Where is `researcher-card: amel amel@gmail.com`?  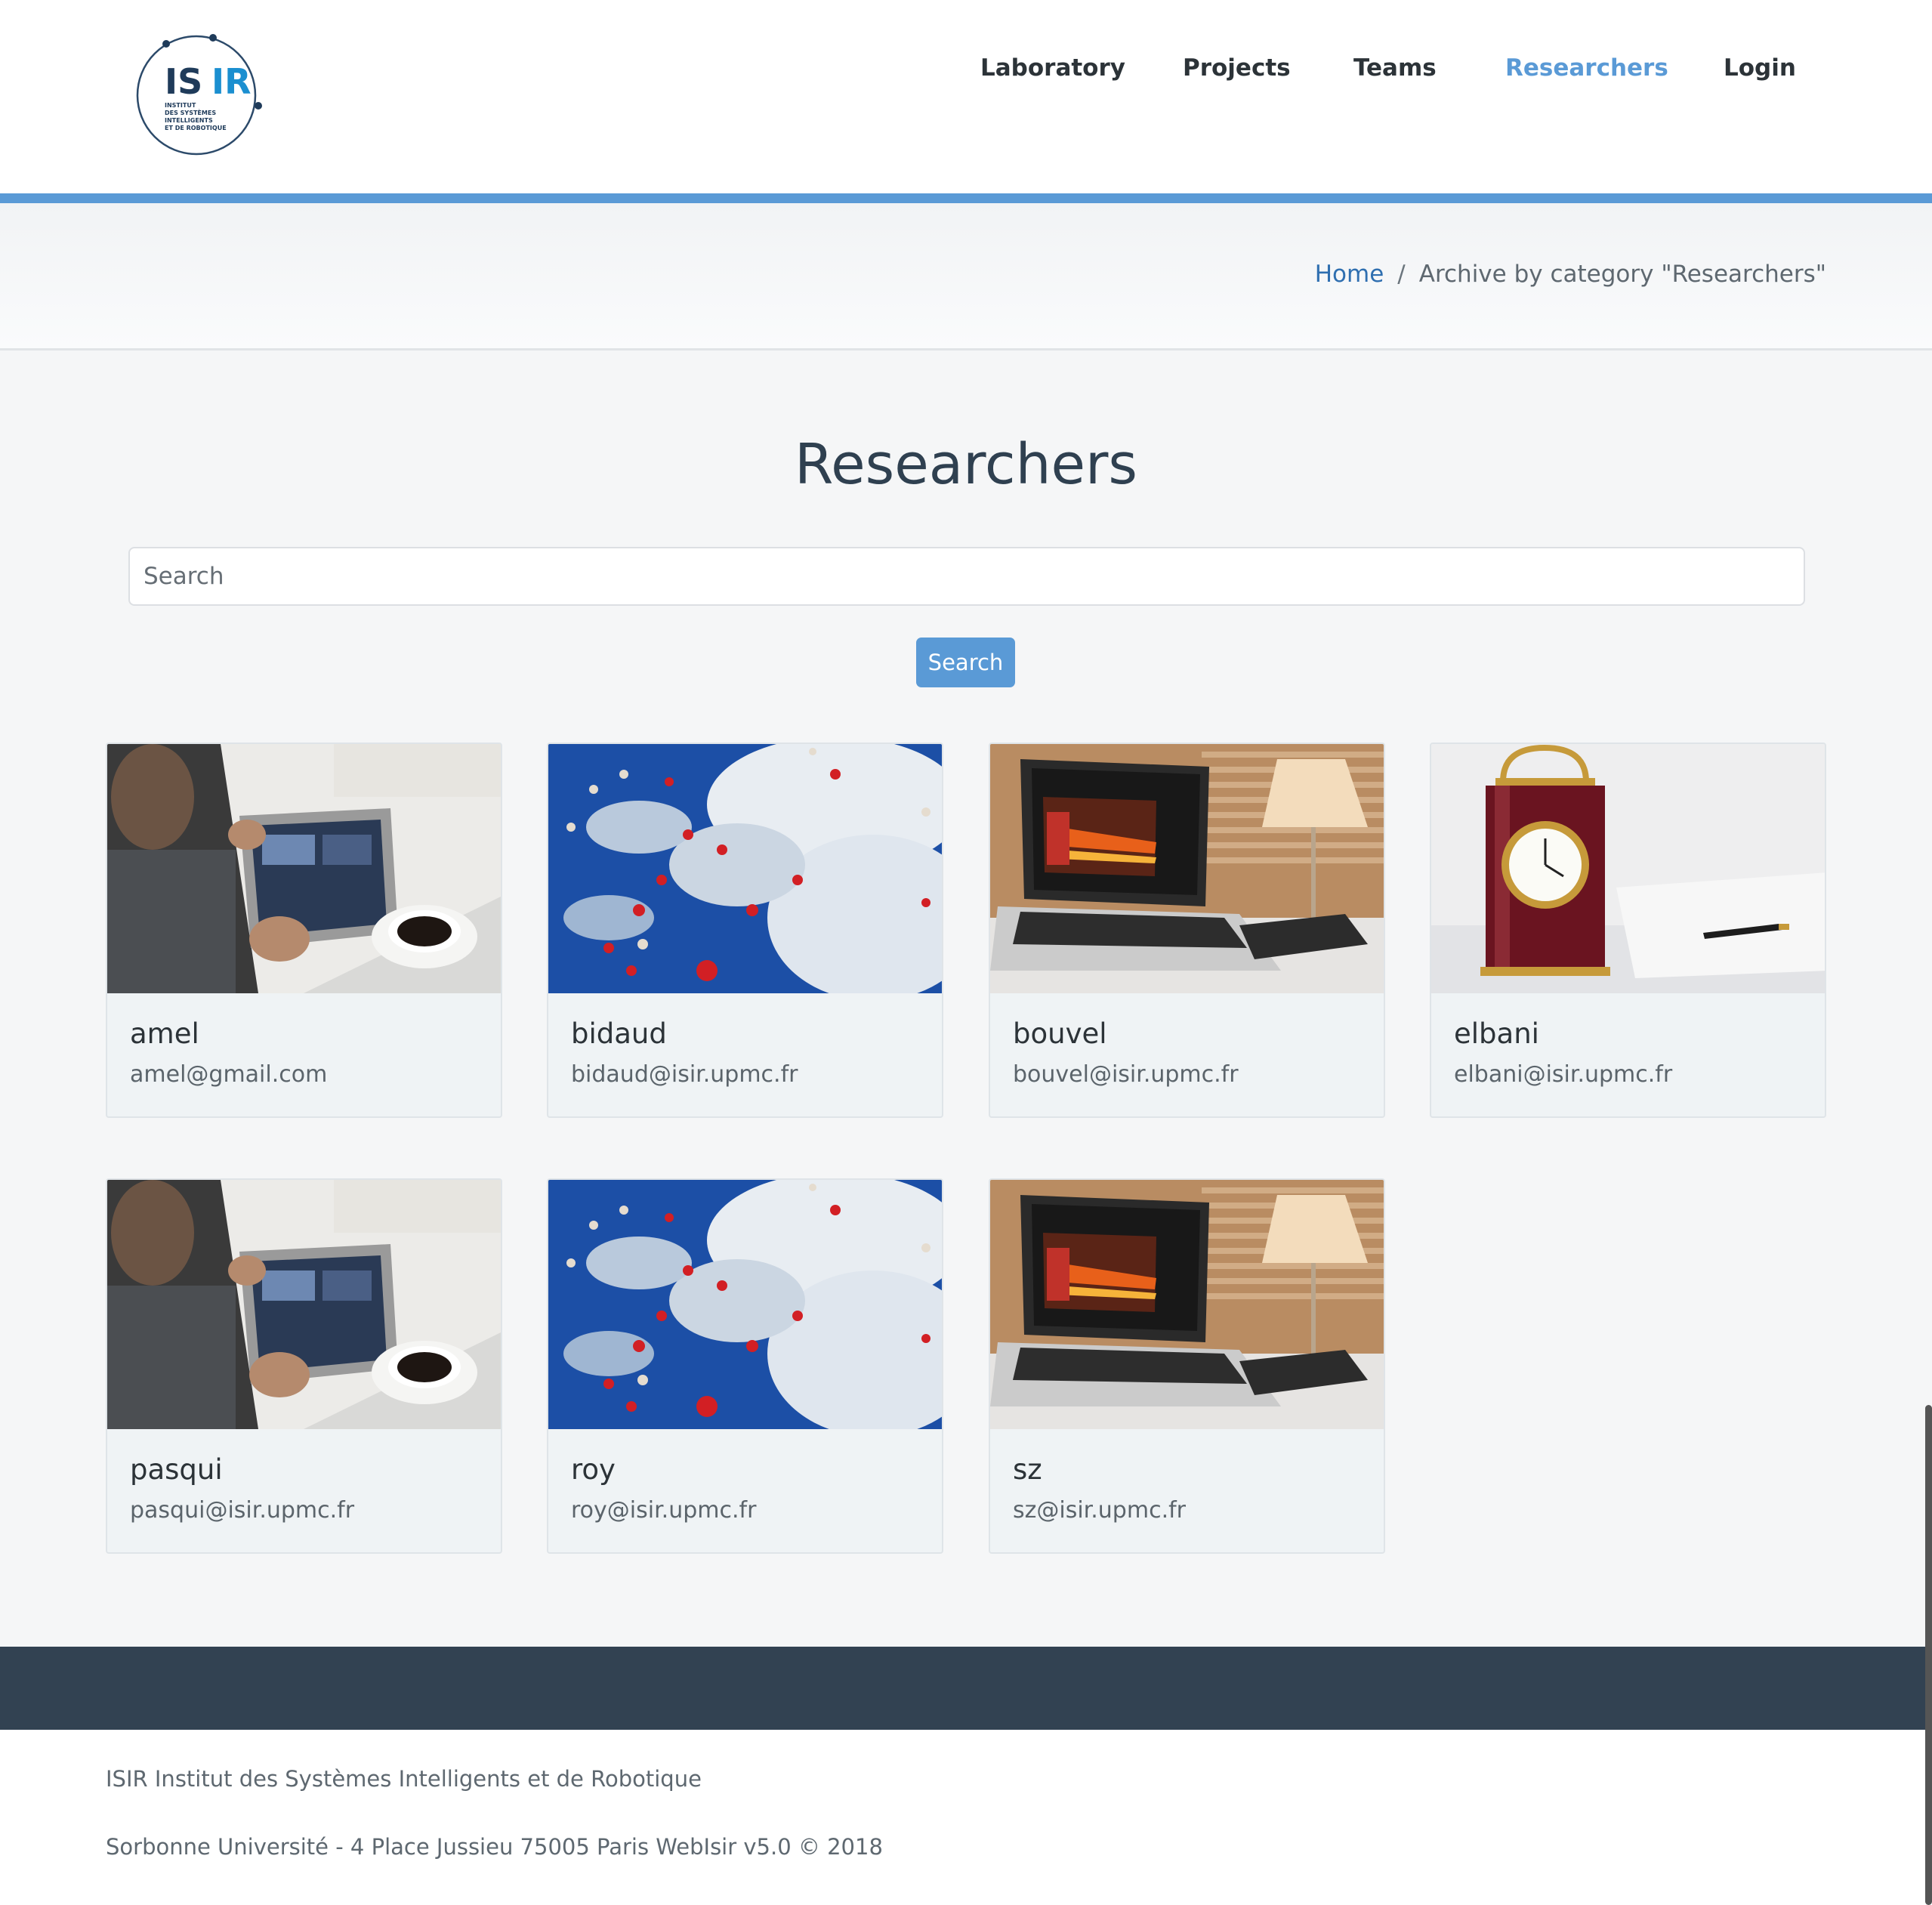 researcher-card: amel amel@gmail.com is located at coordinates (304, 930).